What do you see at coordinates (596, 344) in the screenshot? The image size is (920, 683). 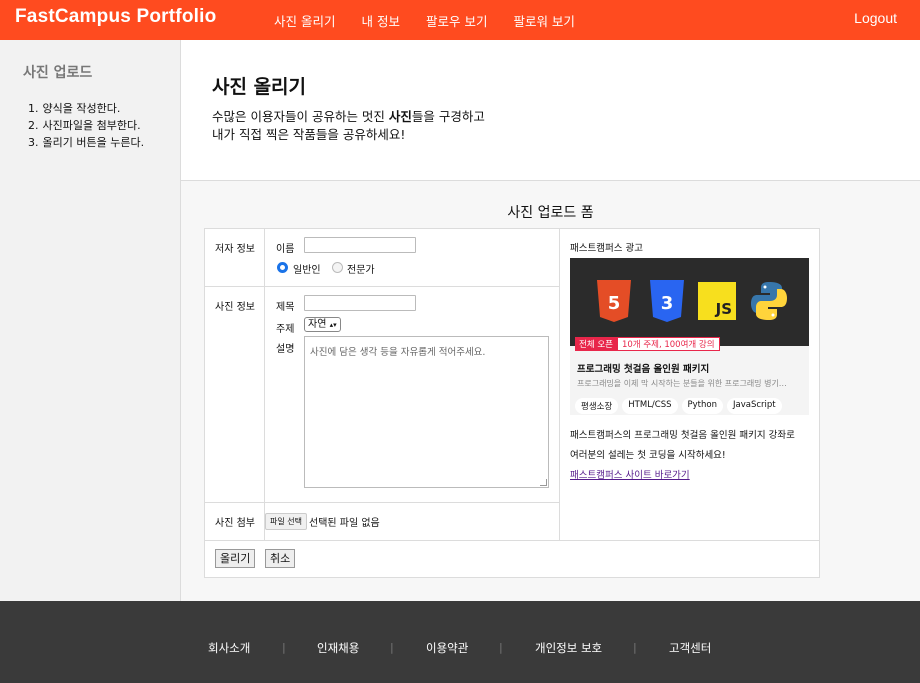 I see `badge-open: 전체 오픈` at bounding box center [596, 344].